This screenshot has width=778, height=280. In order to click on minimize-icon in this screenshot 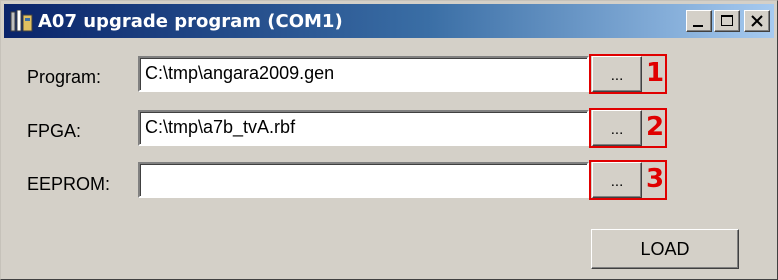, I will do `click(698, 26)`.